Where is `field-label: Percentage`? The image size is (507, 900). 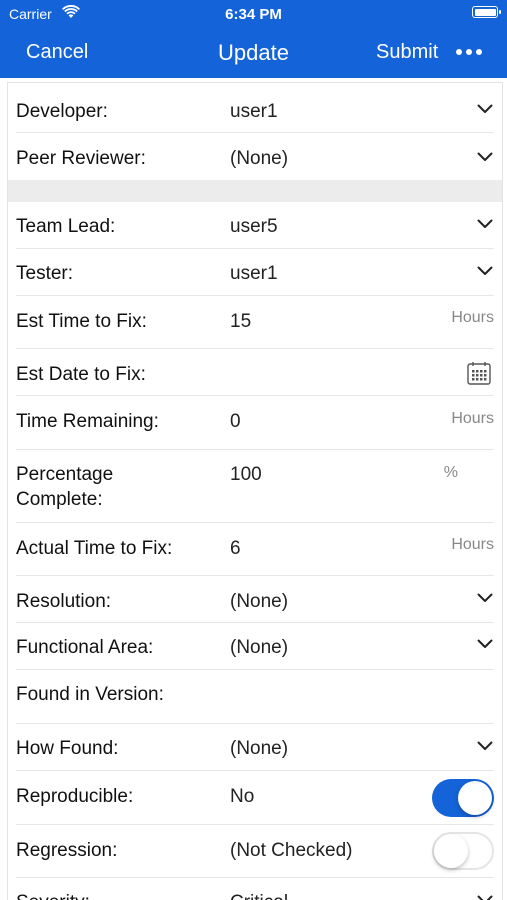
field-label: Percentage is located at coordinates (65, 474).